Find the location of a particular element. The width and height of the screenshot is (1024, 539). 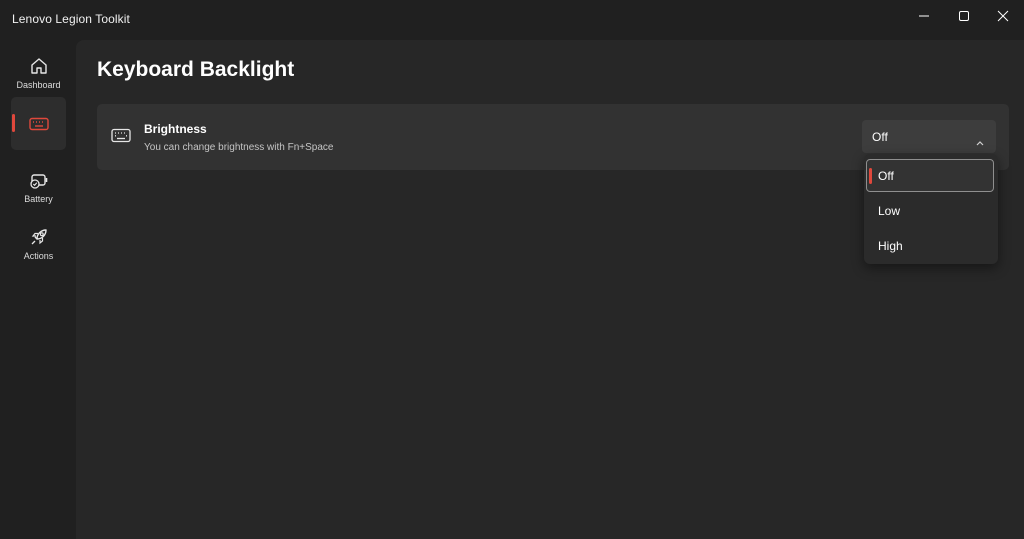

rocket-icon is located at coordinates (39, 237).